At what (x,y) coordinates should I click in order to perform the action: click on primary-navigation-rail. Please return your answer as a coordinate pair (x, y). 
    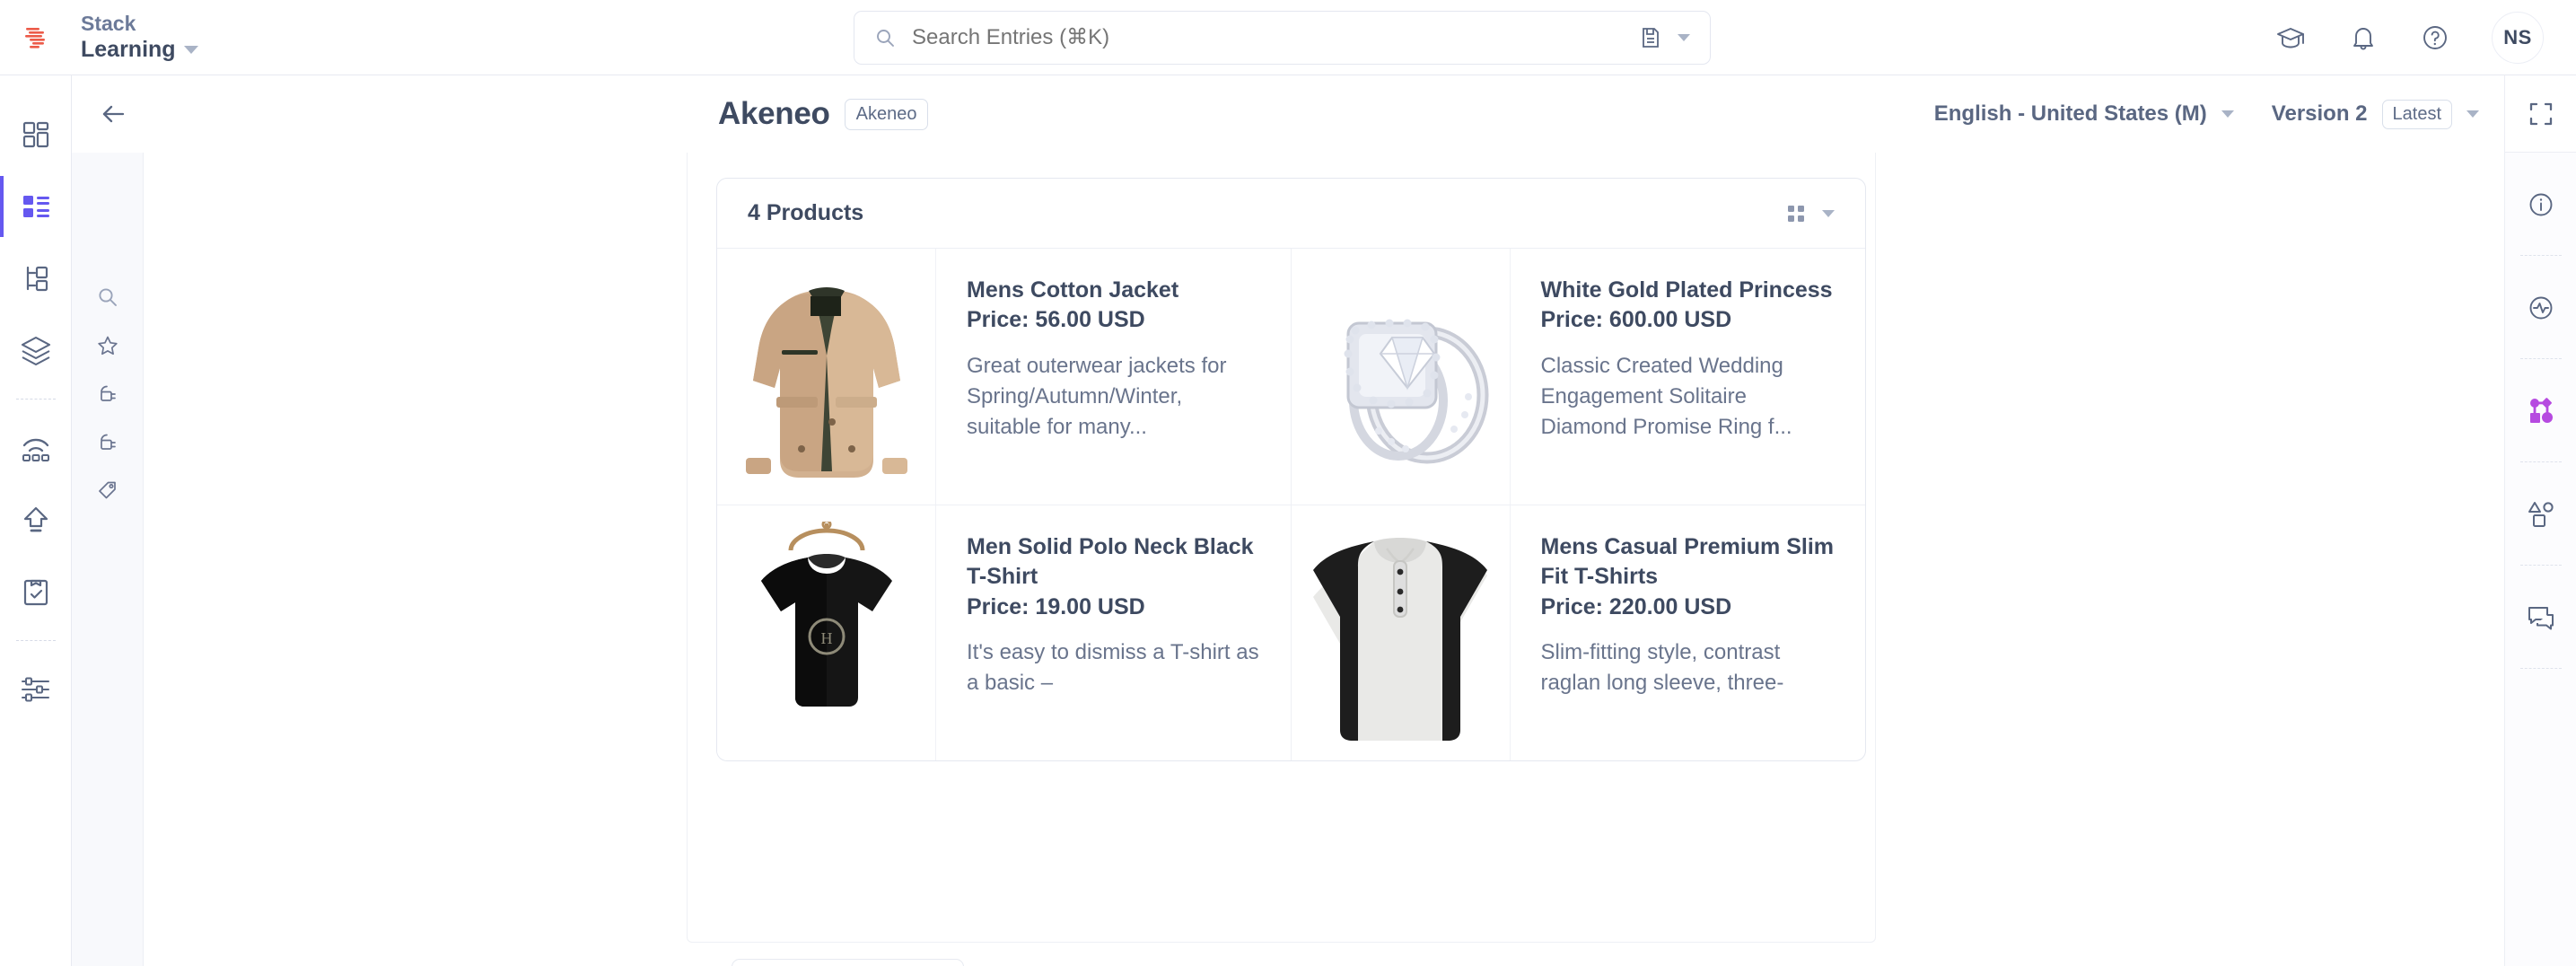
    Looking at the image, I should click on (36, 520).